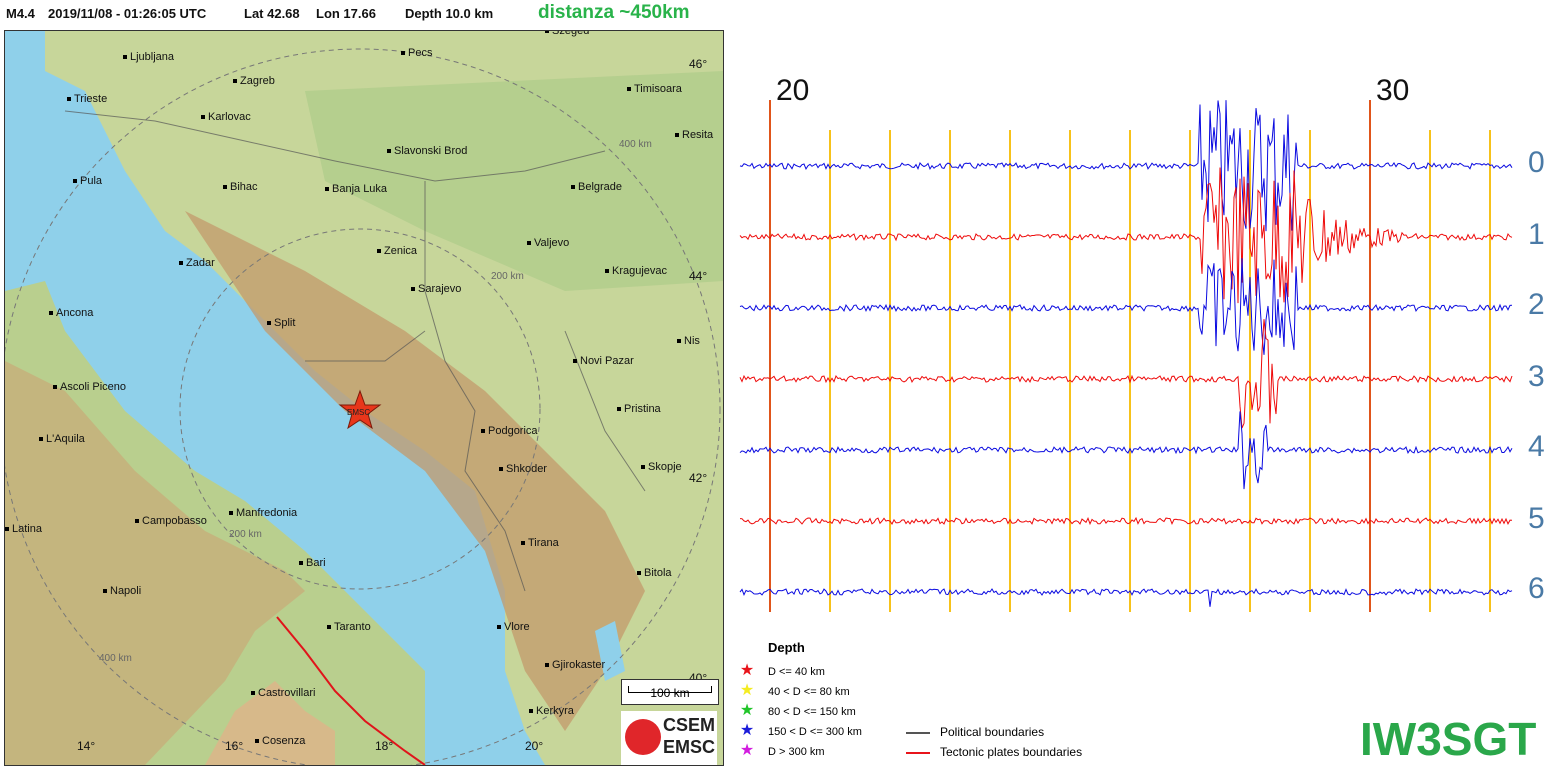 This screenshot has width=1560, height=768. I want to click on legend-item: ★ 80 < D <= 150 km, so click(797, 710).